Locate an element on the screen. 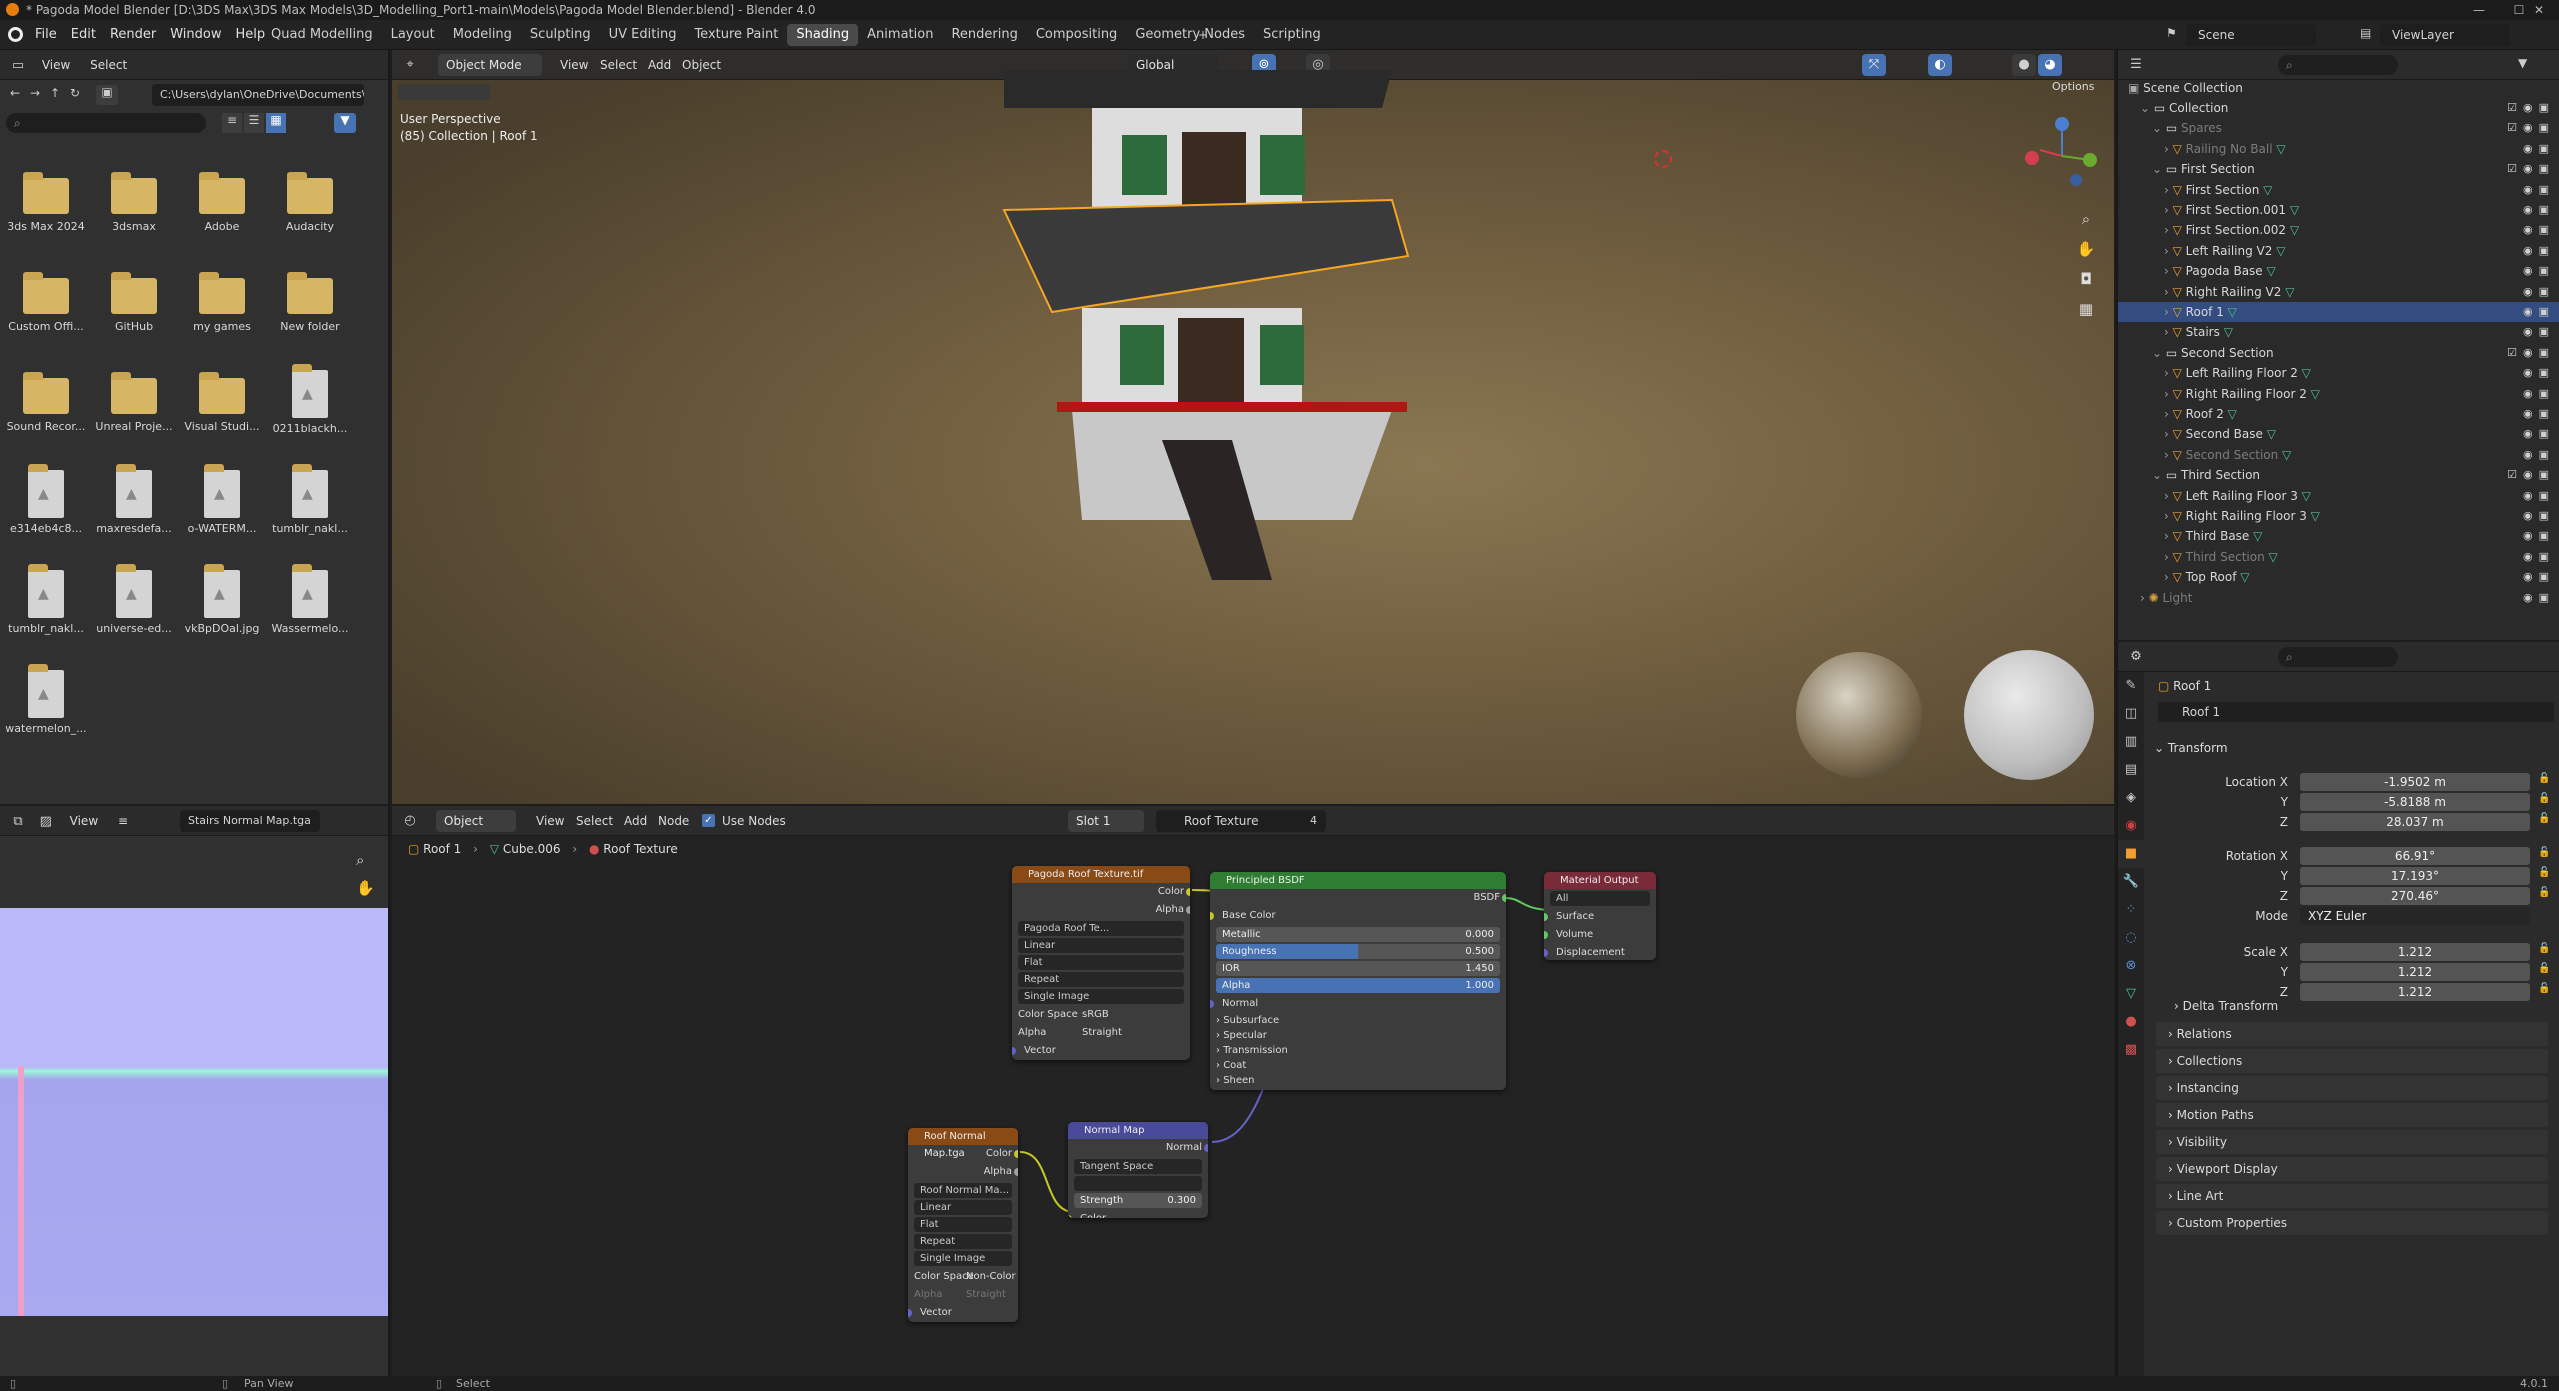 The height and width of the screenshot is (1391, 2559). new-folder-icon: ▣ is located at coordinates (107, 95).